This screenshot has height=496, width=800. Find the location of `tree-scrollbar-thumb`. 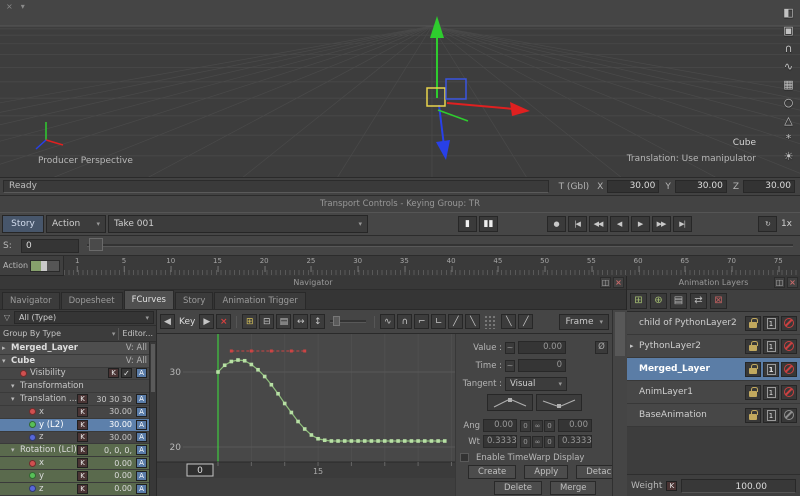

tree-scrollbar-thumb is located at coordinates (153, 368).